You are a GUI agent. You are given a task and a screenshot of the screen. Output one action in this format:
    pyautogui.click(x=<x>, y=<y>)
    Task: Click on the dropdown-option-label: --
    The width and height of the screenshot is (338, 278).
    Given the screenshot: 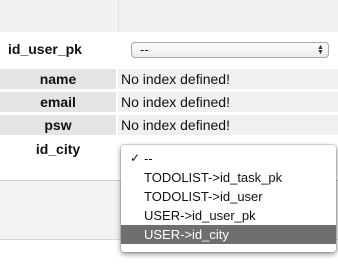 What is the action you would take?
    pyautogui.click(x=148, y=158)
    